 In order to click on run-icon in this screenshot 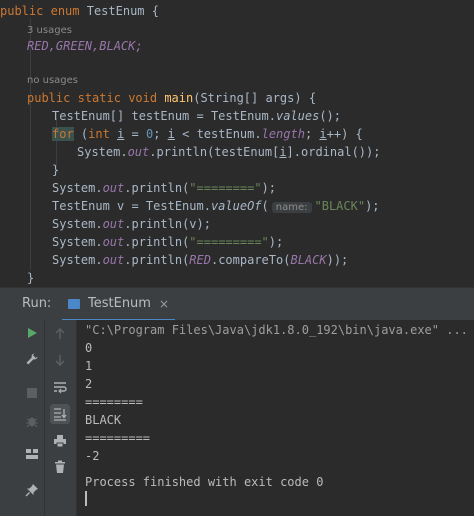, I will do `click(32, 333)`.